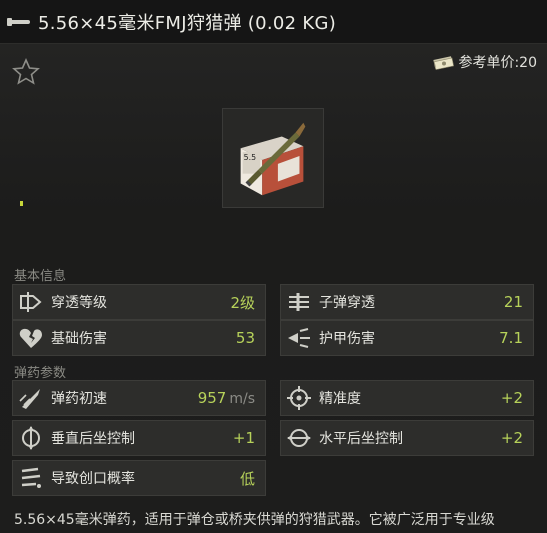 This screenshot has width=547, height=533. Describe the element at coordinates (273, 64) in the screenshot. I see `header-row: 参考单价:20` at that location.